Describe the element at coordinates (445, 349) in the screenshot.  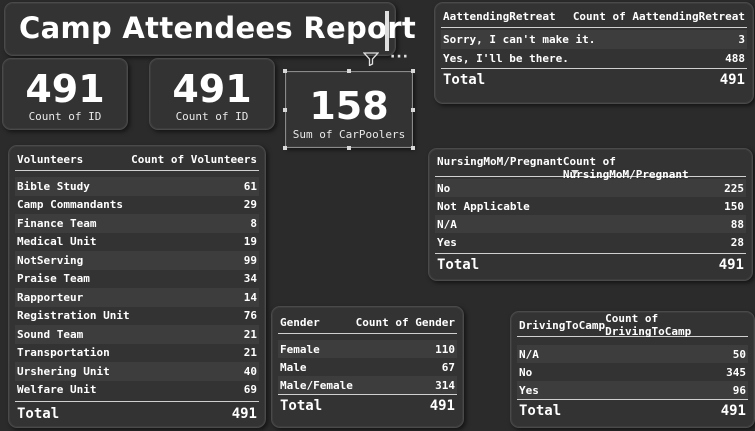
I see `row-value: 110` at that location.